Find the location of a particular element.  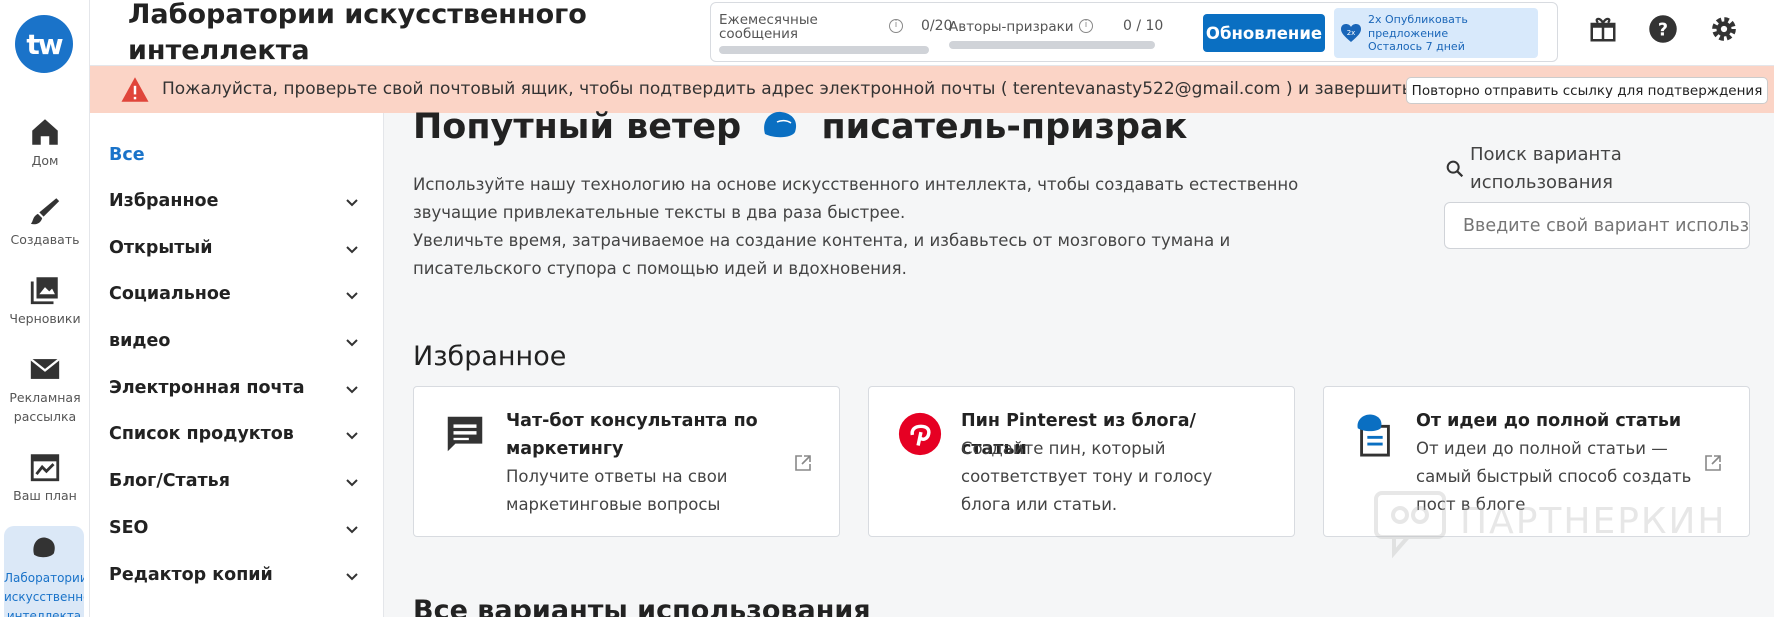

rail-item-label: Дом is located at coordinates (45, 160).